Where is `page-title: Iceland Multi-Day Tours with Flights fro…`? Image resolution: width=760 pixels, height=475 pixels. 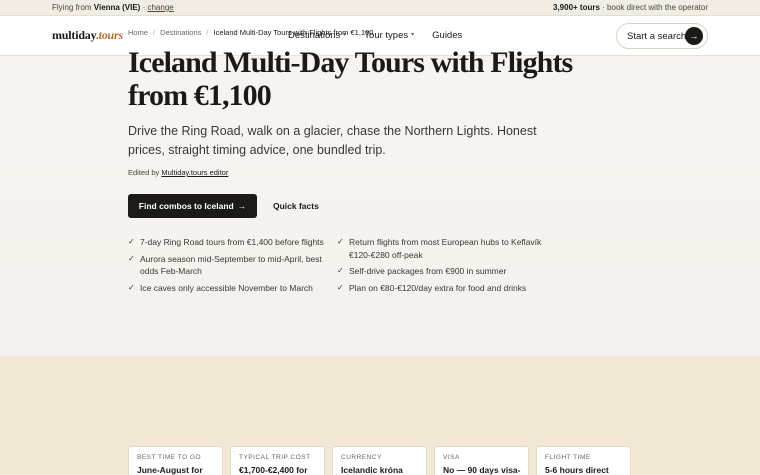
page-title: Iceland Multi-Day Tours with Flights fro… is located at coordinates (350, 79).